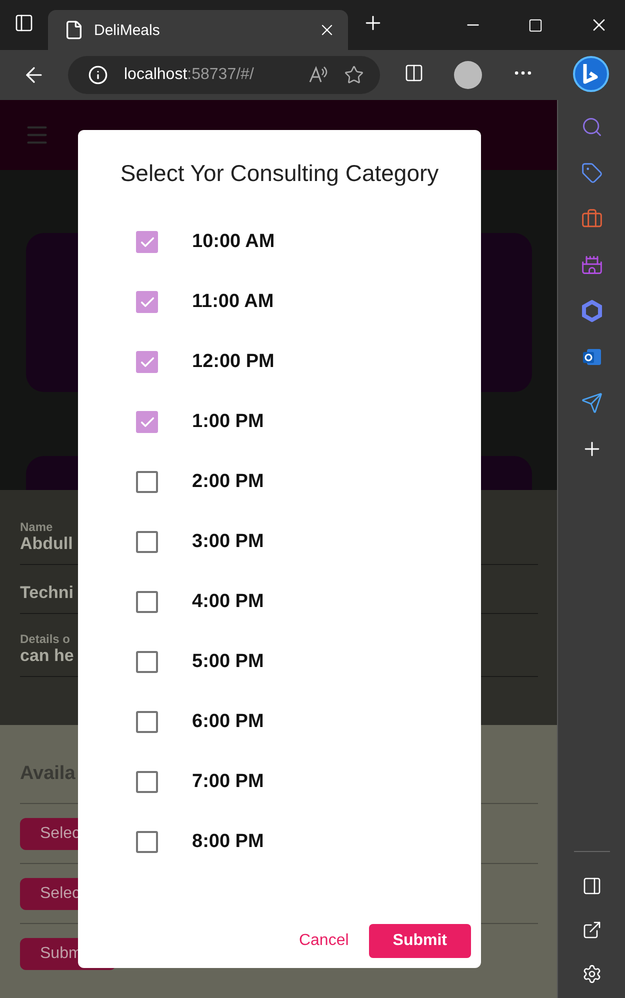 The image size is (625, 998). I want to click on tag-icon, so click(591, 173).